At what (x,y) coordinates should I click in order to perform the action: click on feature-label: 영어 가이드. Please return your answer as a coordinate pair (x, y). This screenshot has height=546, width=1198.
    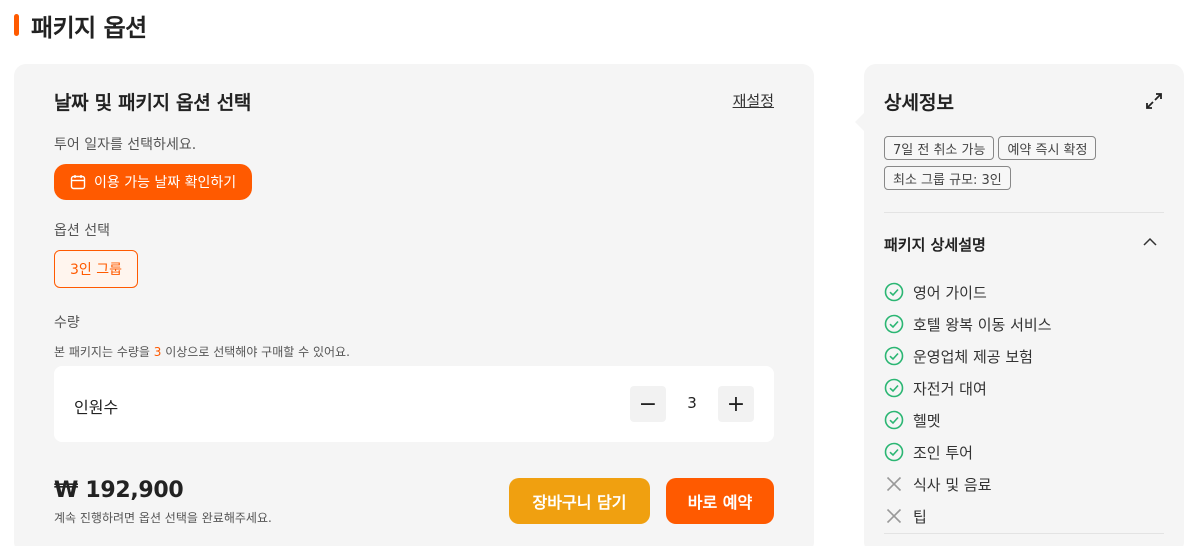
    Looking at the image, I should click on (950, 292).